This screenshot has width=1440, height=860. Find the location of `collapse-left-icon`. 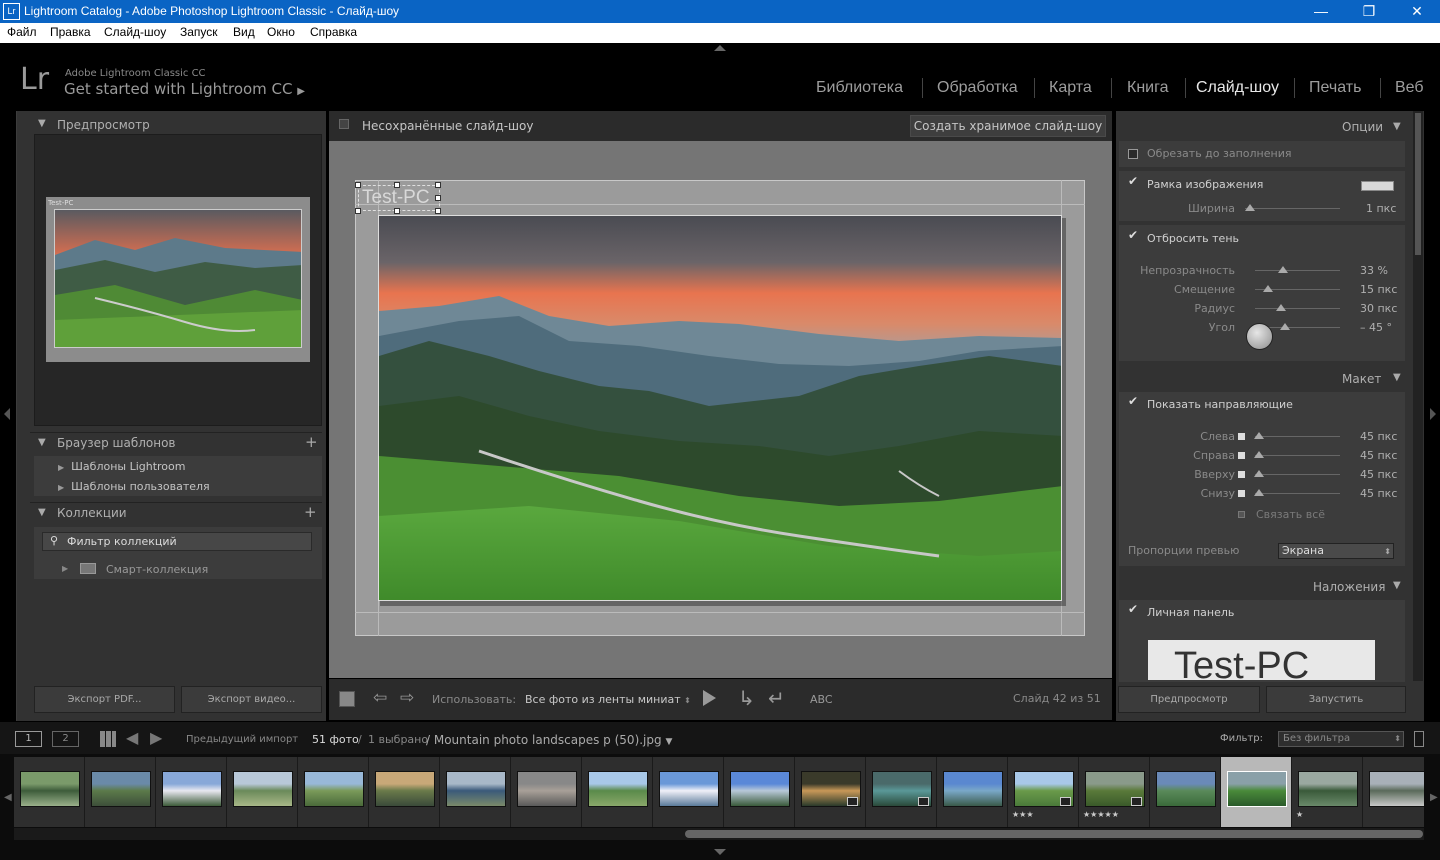

collapse-left-icon is located at coordinates (7, 414).